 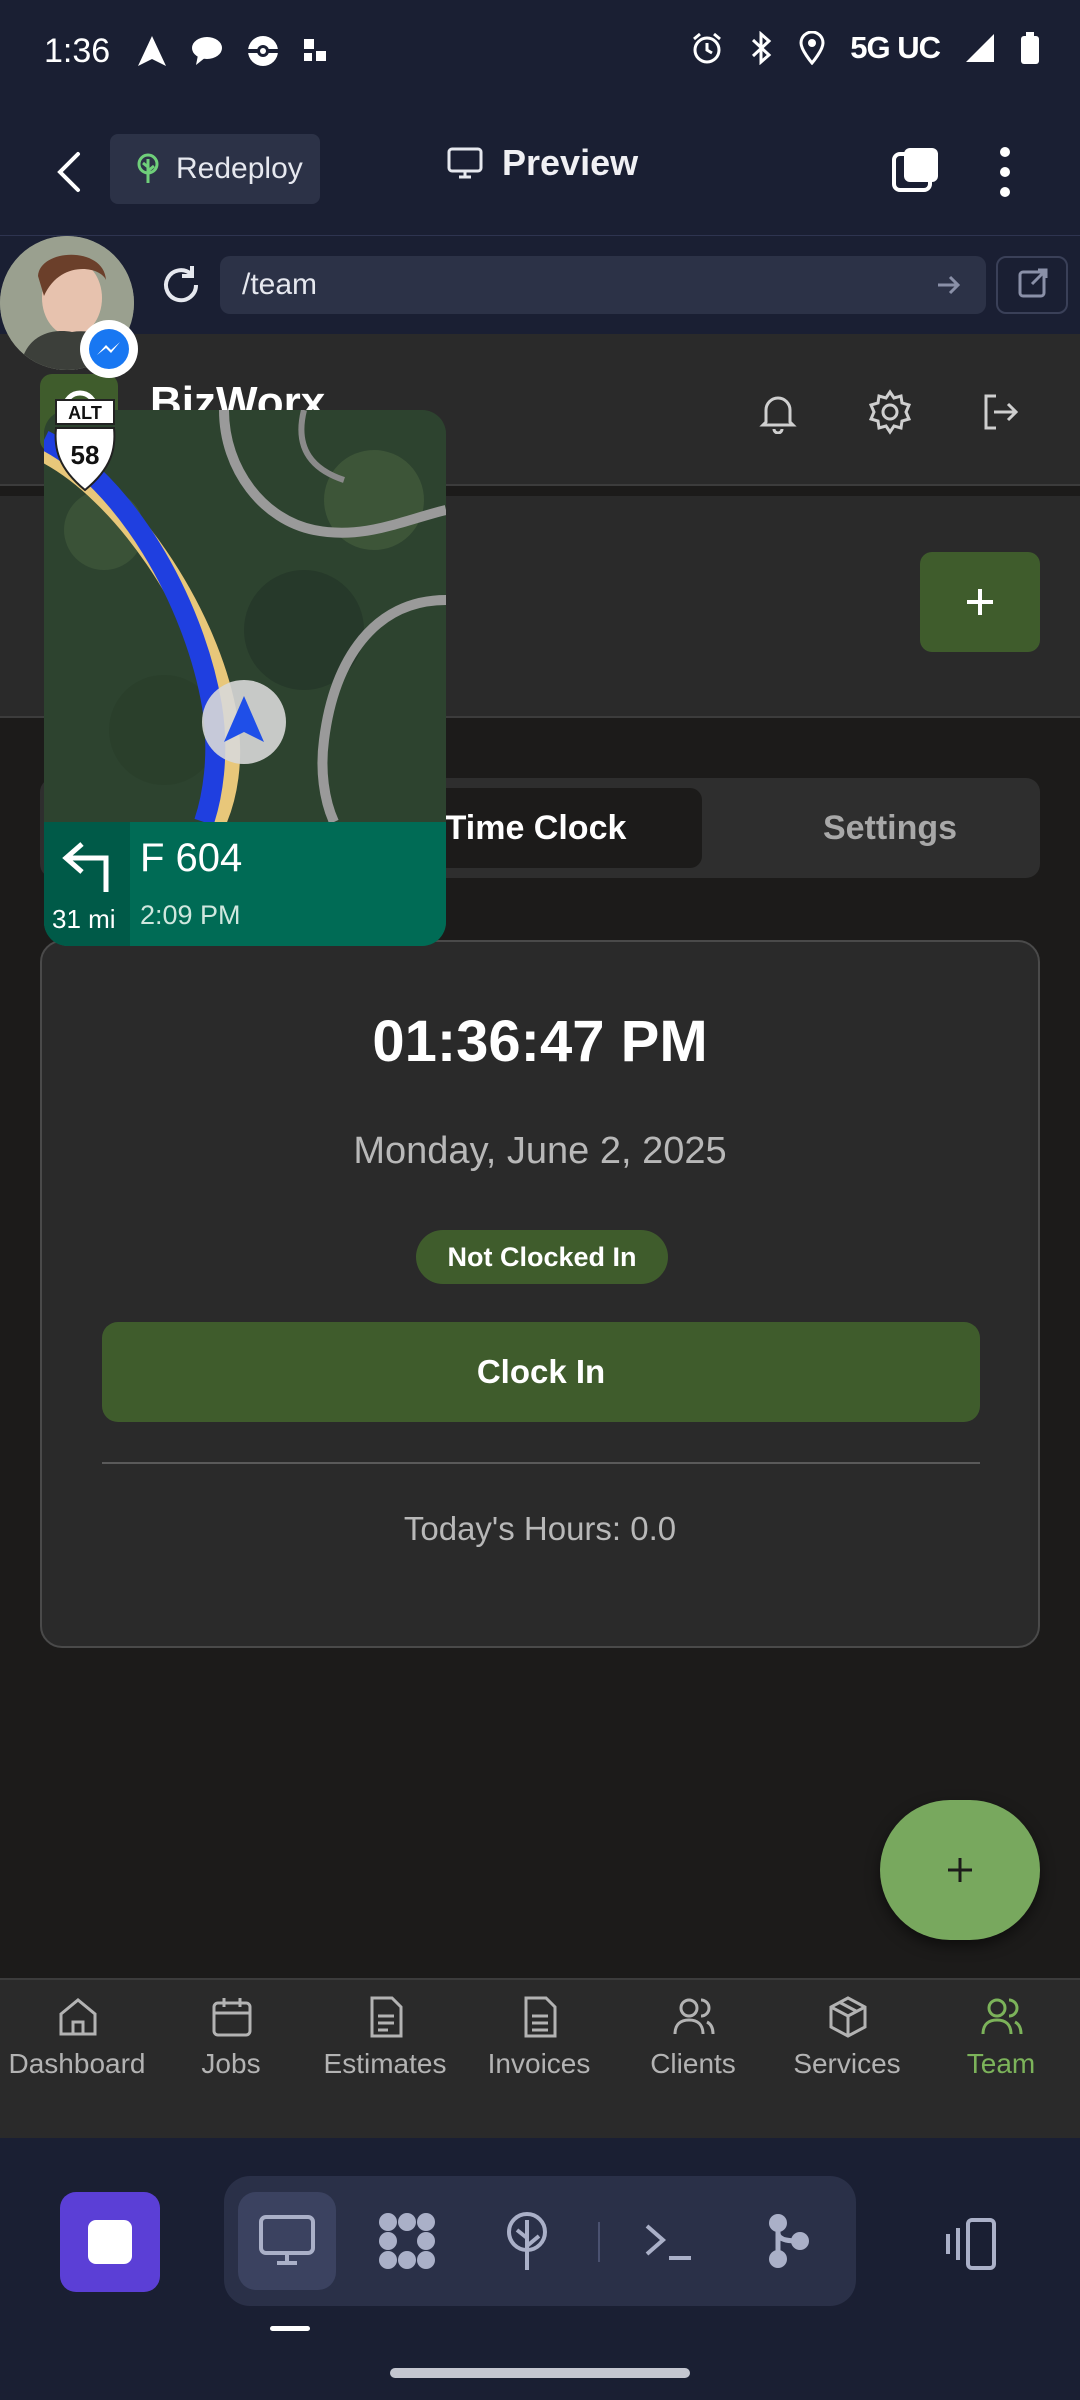 I want to click on dock-preview, so click(x=287, y=2241).